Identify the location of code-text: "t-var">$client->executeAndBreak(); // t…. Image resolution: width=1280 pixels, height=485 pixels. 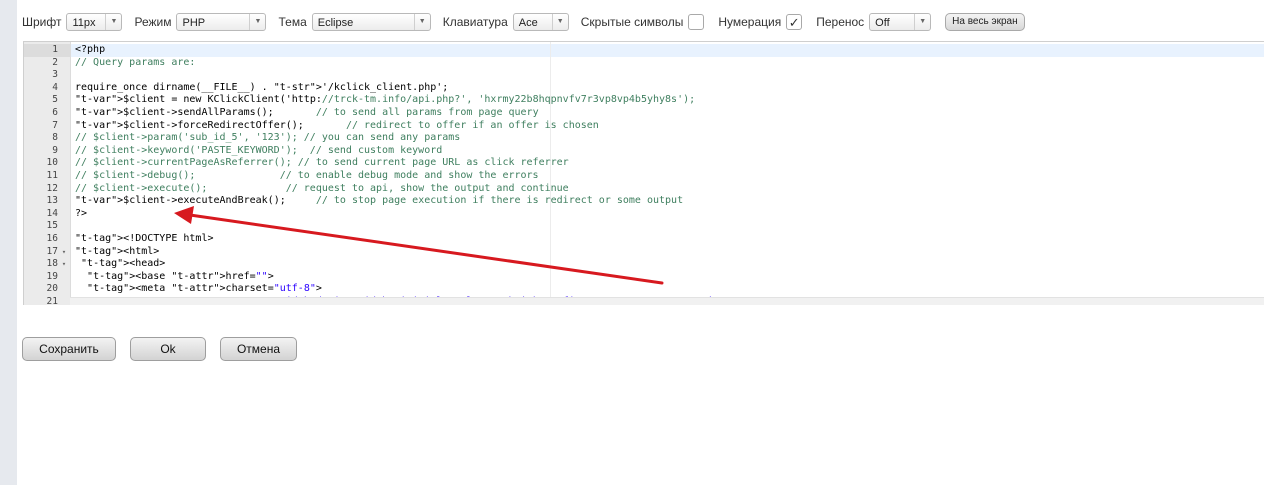
(379, 201).